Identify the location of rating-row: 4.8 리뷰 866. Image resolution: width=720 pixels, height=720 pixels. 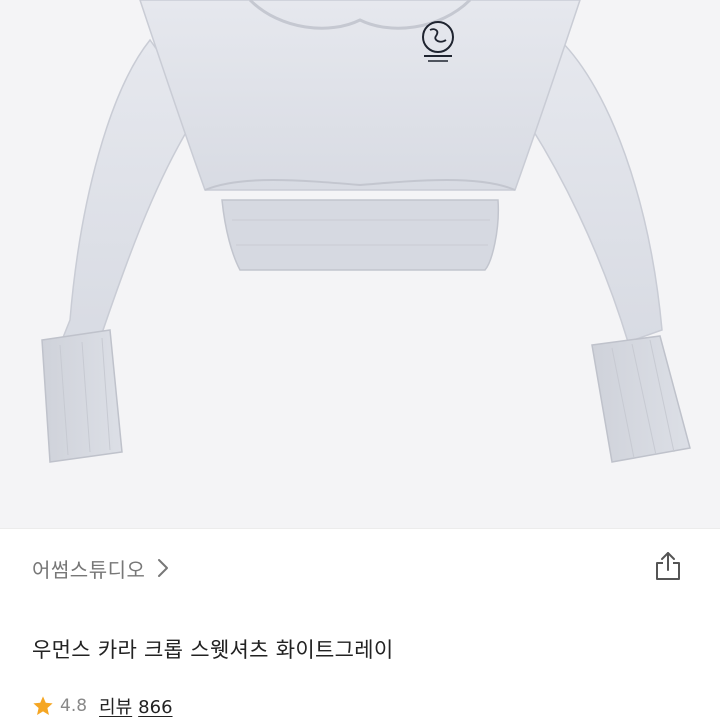
(102, 705).